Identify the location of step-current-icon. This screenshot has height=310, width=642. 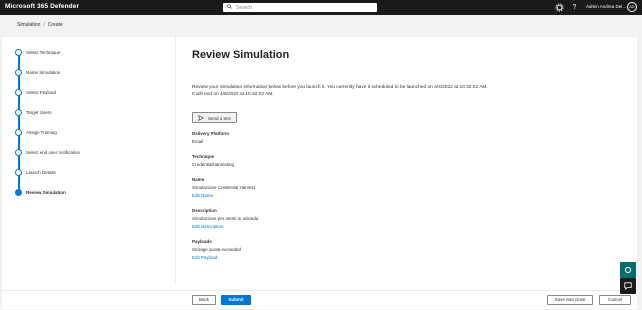
(18, 192).